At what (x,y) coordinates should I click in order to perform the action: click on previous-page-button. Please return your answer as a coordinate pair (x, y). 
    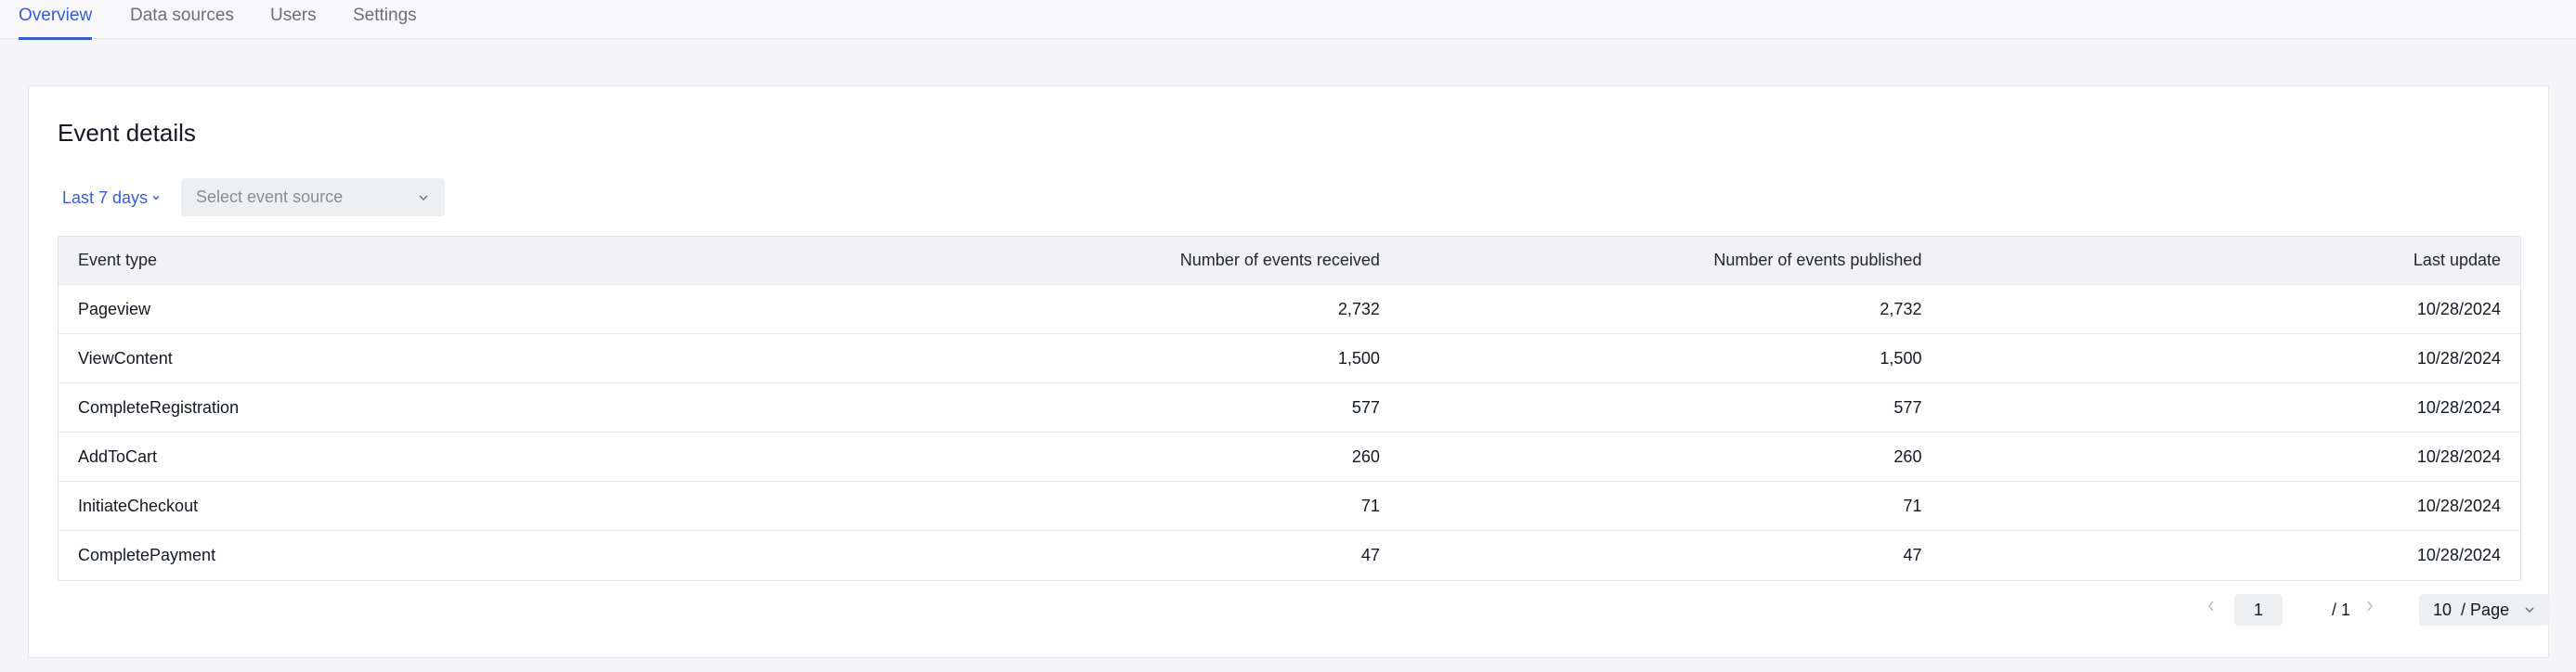
    Looking at the image, I should click on (2211, 606).